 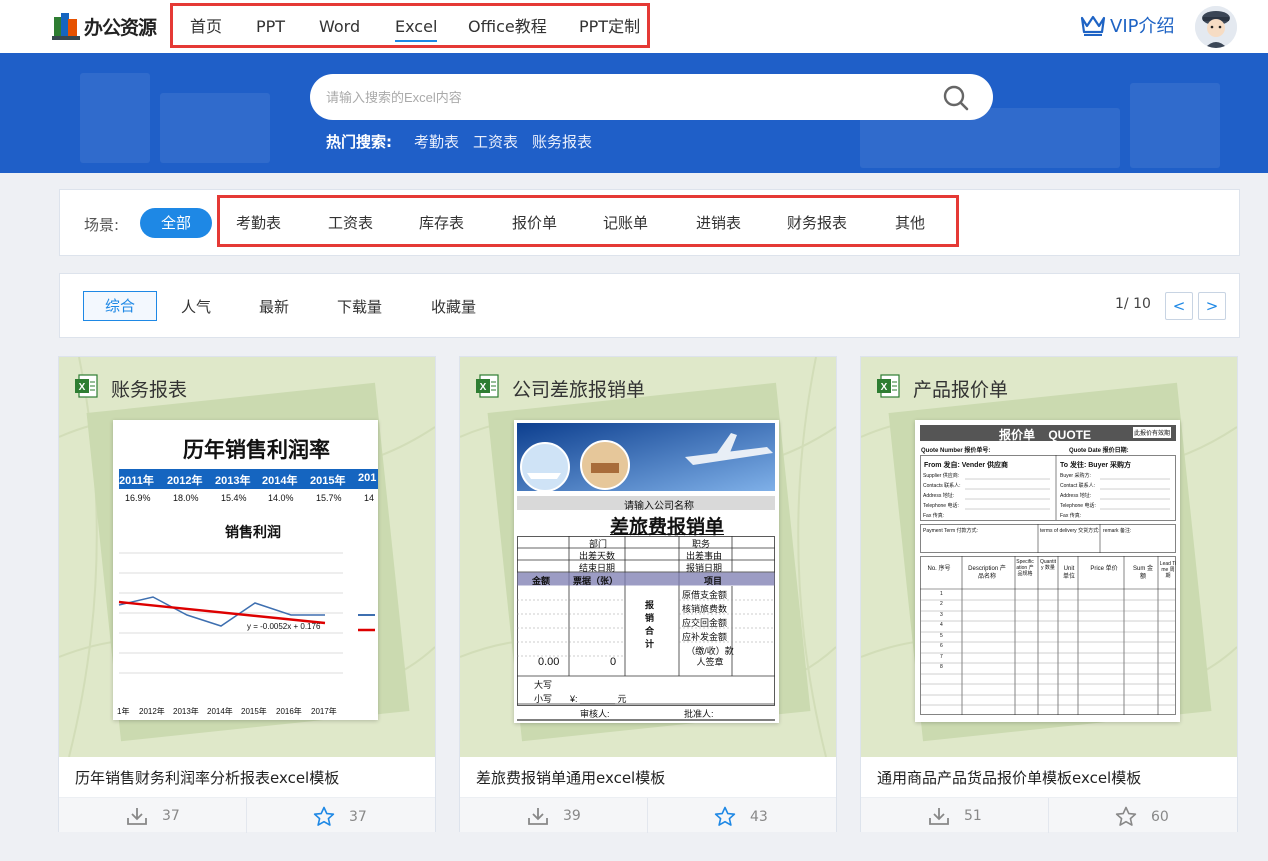 What do you see at coordinates (570, 777) in the screenshot?
I see `card-title: 差旅费报销单通用excel模板` at bounding box center [570, 777].